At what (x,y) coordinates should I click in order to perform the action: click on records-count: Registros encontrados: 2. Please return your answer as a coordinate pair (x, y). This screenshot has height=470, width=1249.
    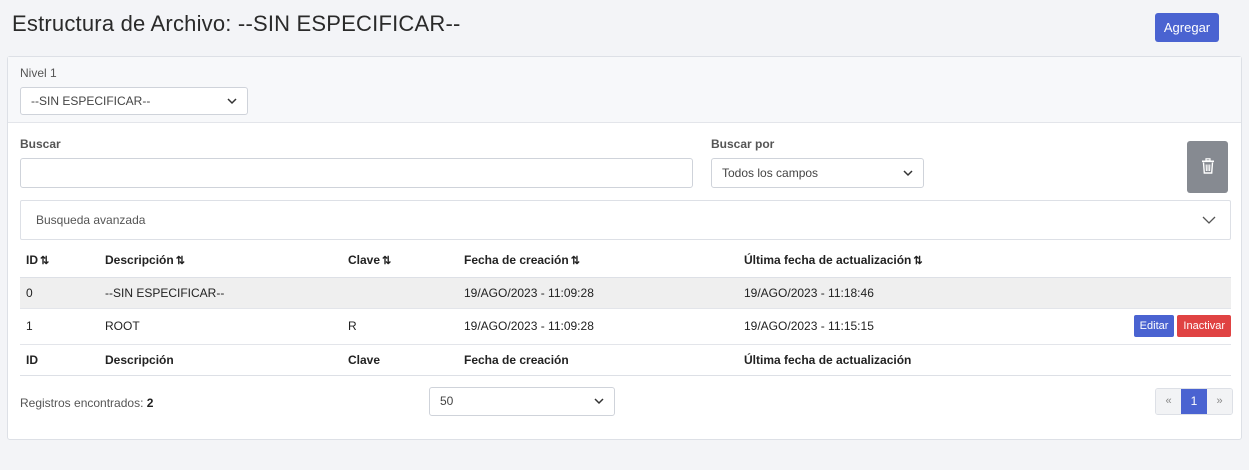
    Looking at the image, I should click on (86, 403).